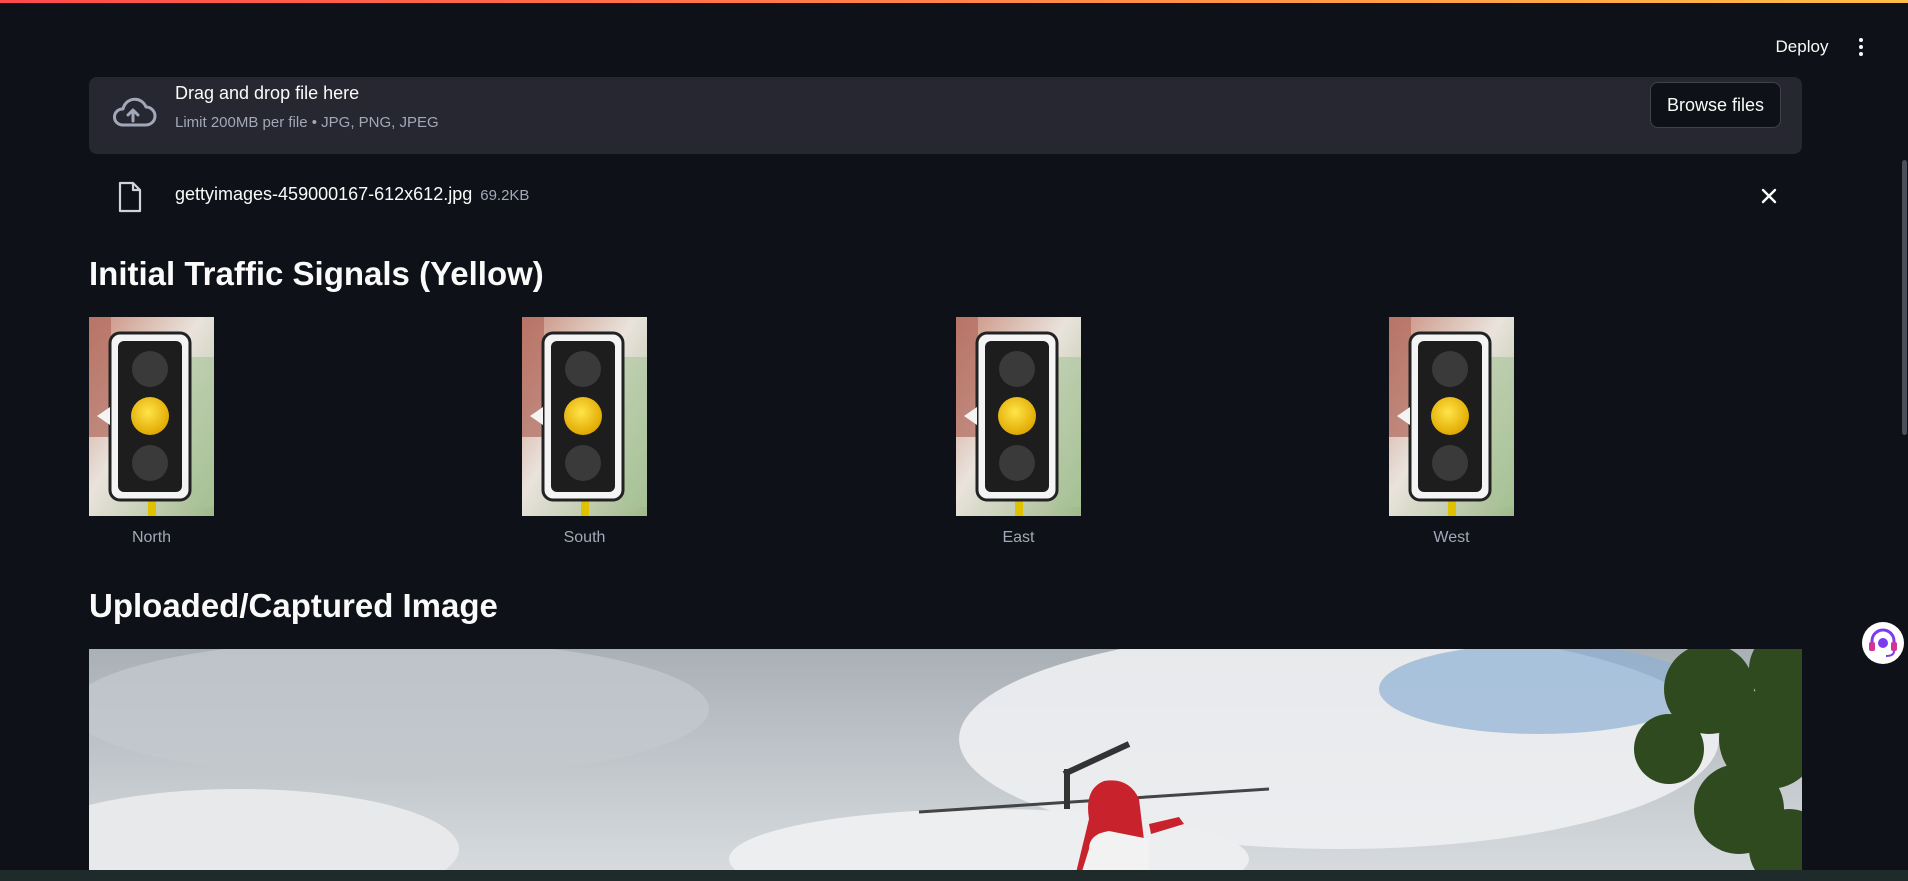 The image size is (1908, 881). What do you see at coordinates (135, 112) in the screenshot?
I see `cloud-upload-icon` at bounding box center [135, 112].